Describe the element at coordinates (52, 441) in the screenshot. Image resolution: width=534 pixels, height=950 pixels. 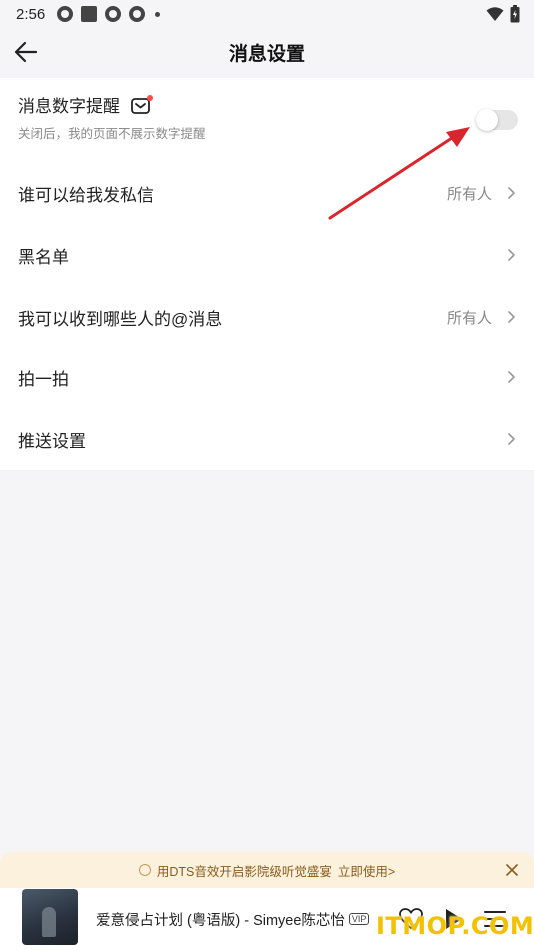
I see `setting-row-label: 推送设置` at that location.